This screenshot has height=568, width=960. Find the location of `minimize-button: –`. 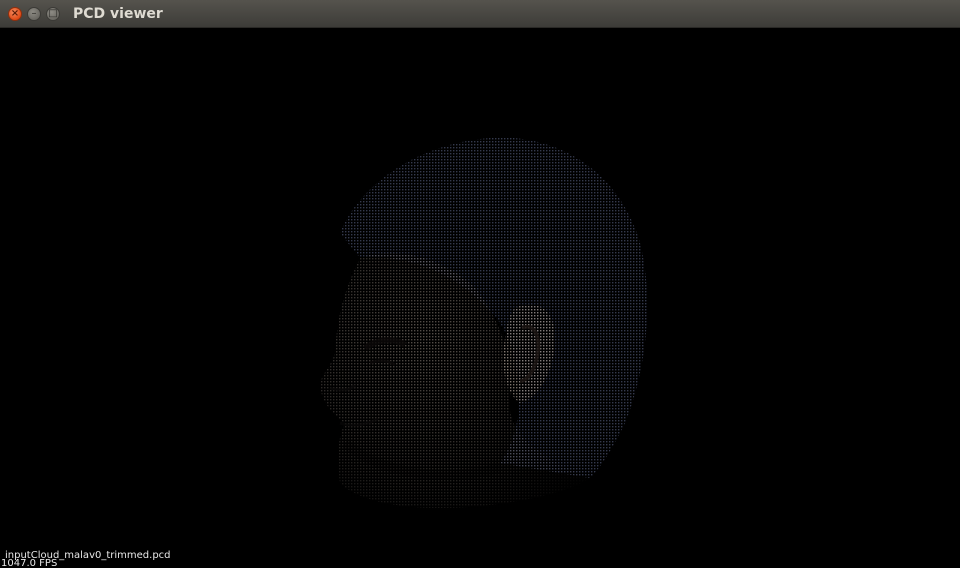

minimize-button: – is located at coordinates (34, 14).